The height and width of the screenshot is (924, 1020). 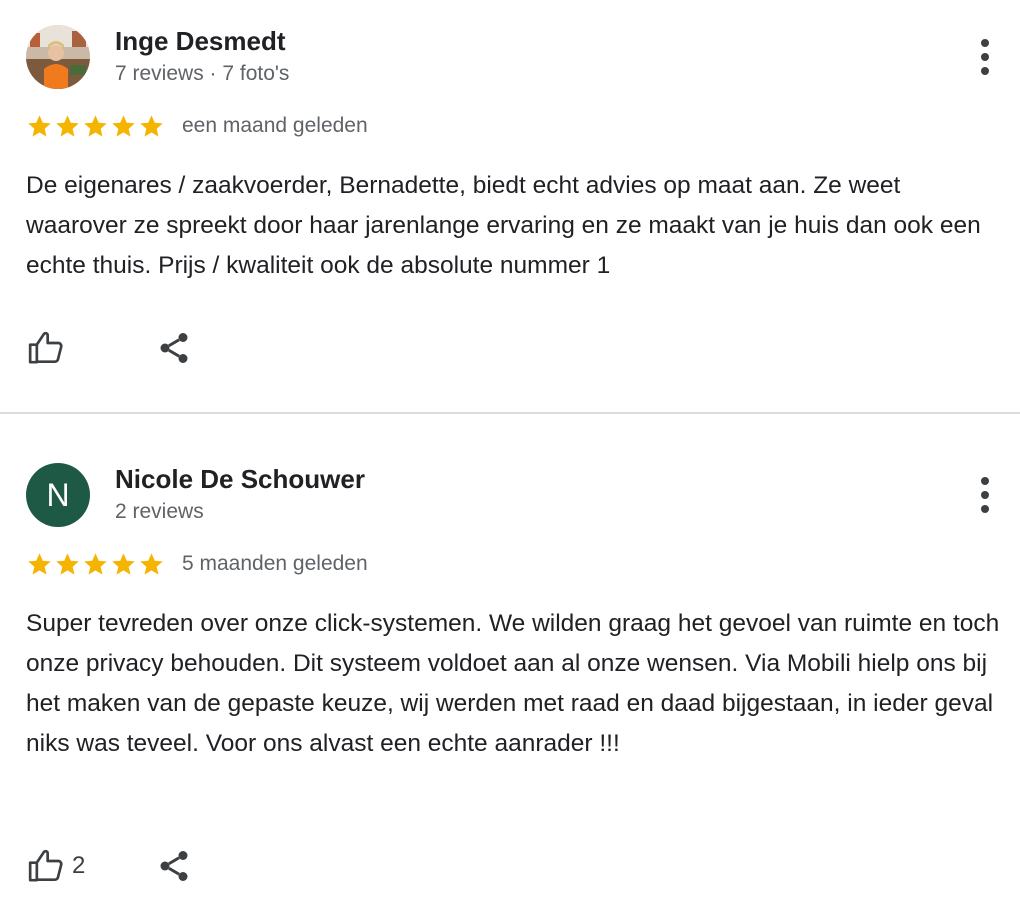 I want to click on reviewer-name: Inge Desmedt, so click(x=200, y=41).